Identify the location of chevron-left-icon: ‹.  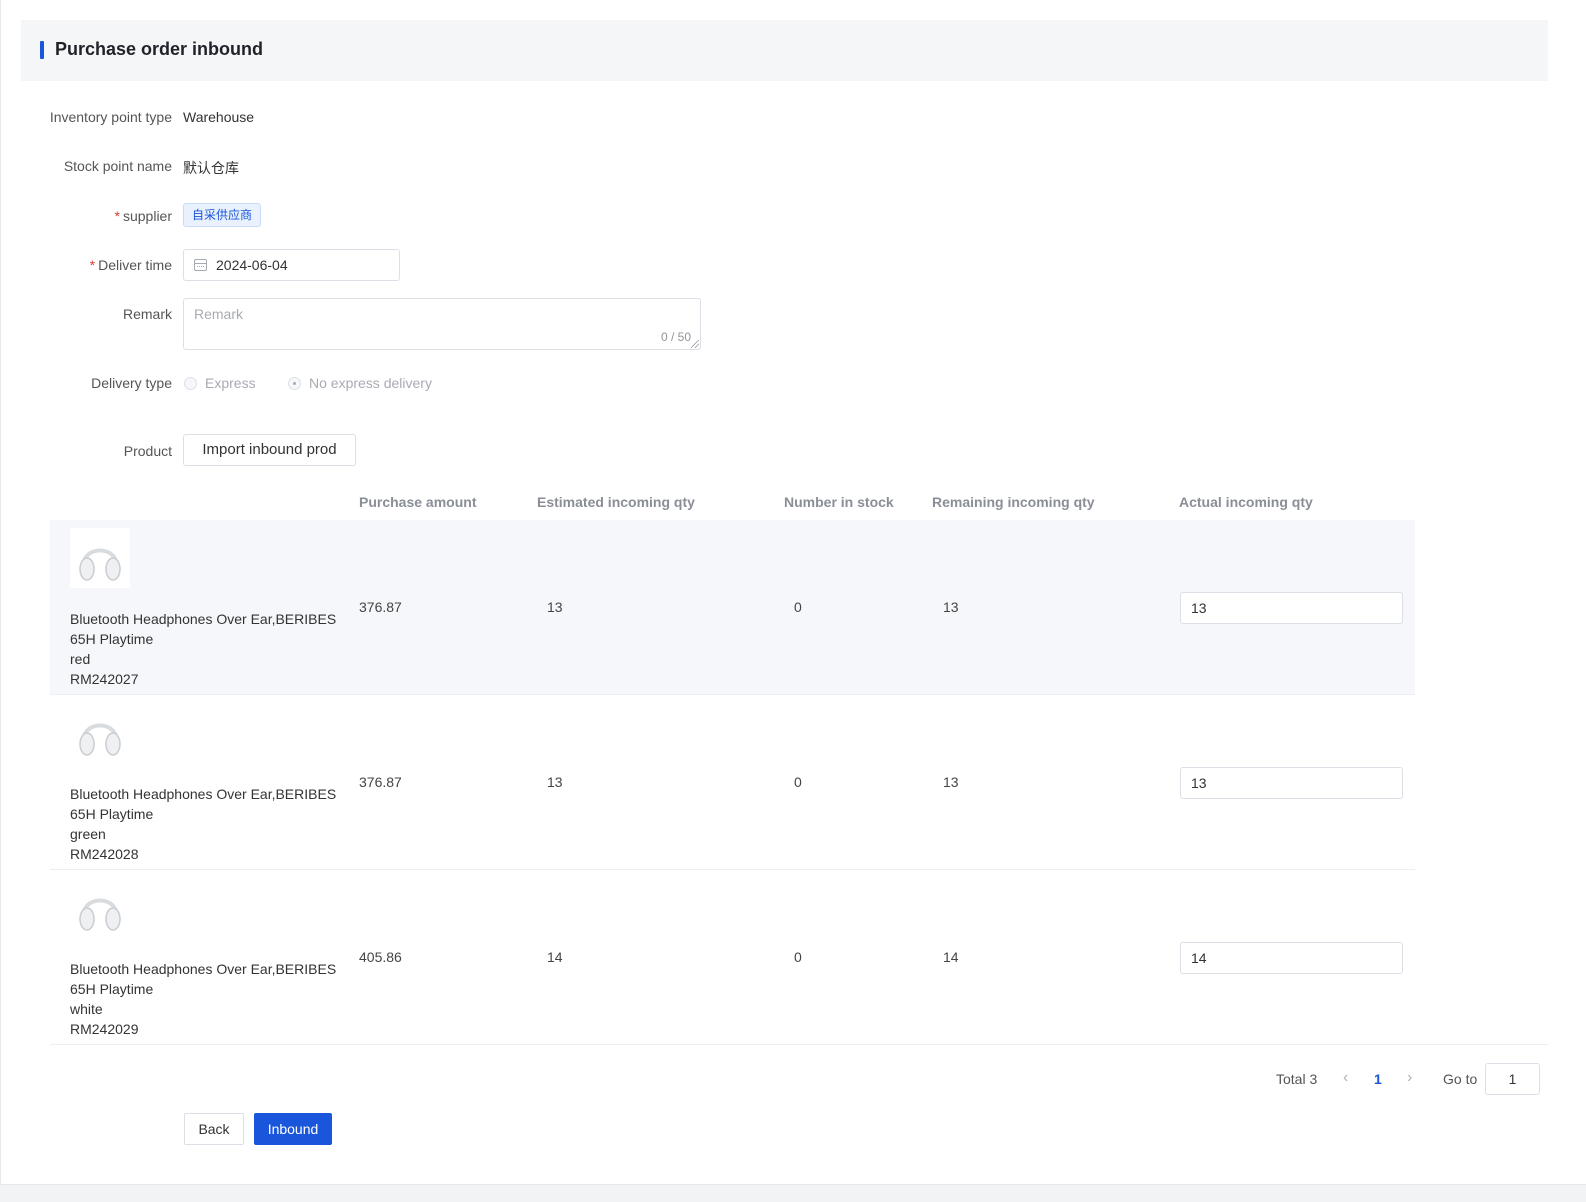
(1345, 1085).